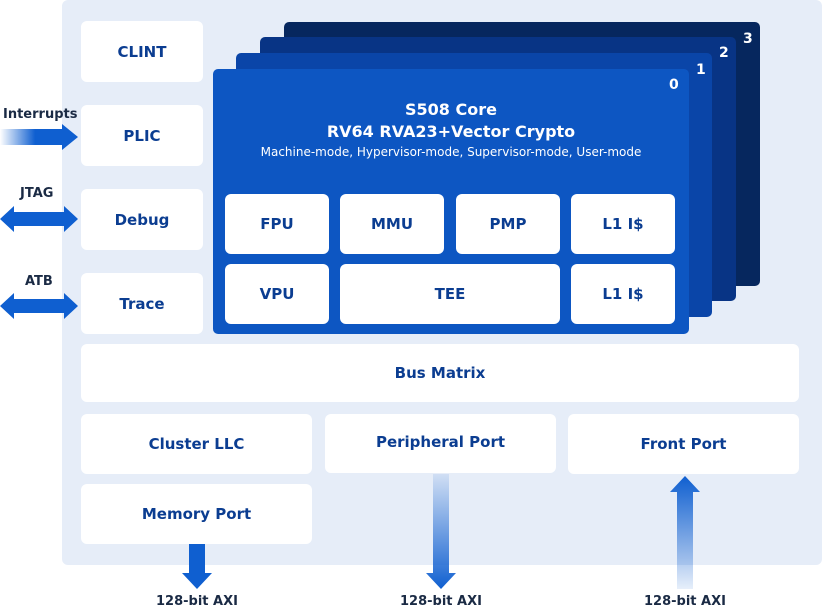 This screenshot has height=609, width=822. I want to click on atb-arrow, so click(39, 306).